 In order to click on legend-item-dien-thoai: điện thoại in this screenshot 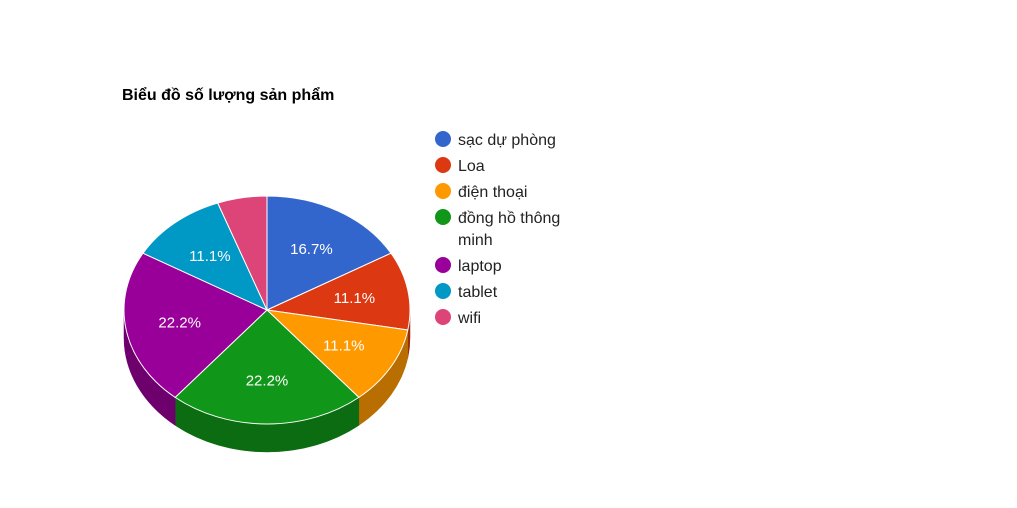, I will do `click(481, 192)`.